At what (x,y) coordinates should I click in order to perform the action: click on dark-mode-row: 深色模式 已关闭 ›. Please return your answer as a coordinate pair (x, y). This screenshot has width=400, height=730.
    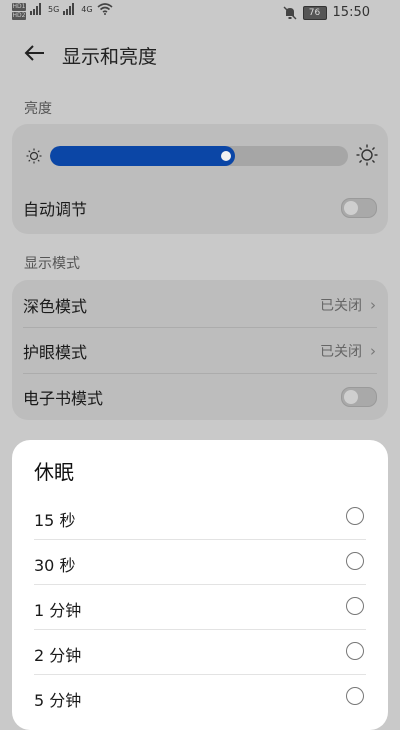
    Looking at the image, I should click on (200, 305).